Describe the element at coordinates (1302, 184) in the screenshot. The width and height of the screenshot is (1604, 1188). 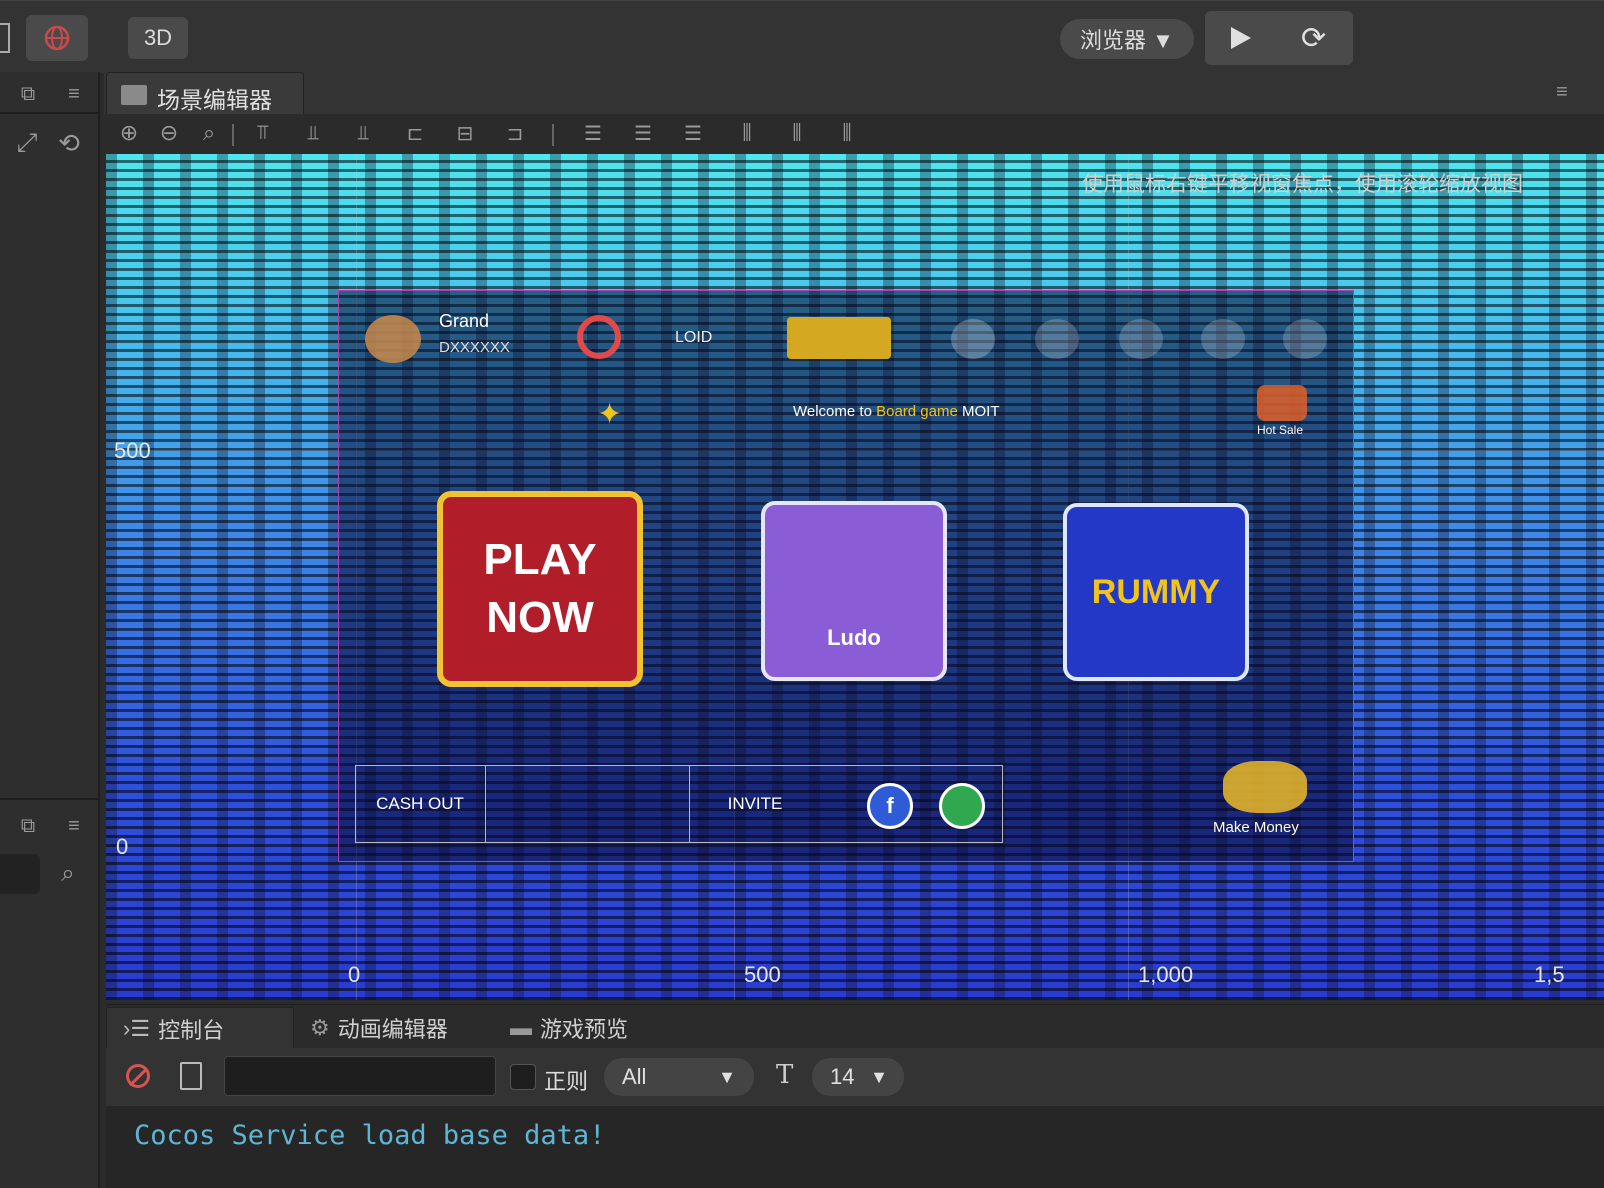
I see `scene-hint-text: 使用鼠标右键平移视窗焦点，使用滚轮缩放视图` at that location.